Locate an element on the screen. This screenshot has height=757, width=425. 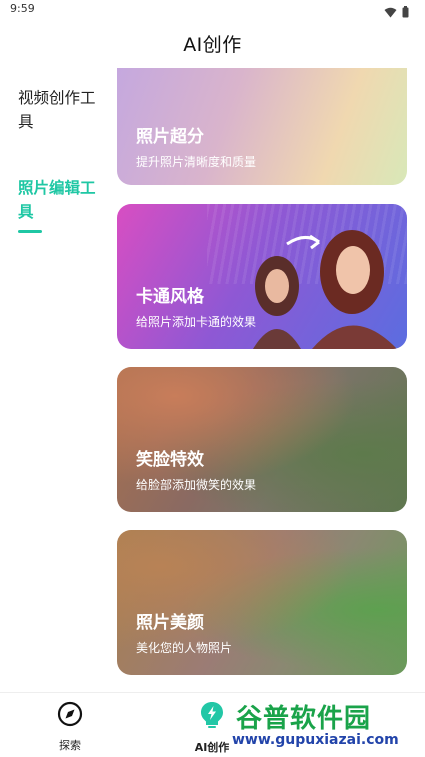
card-cartoon-style: 卡通风格 给照片添加卡通的效果 is located at coordinates (262, 276).